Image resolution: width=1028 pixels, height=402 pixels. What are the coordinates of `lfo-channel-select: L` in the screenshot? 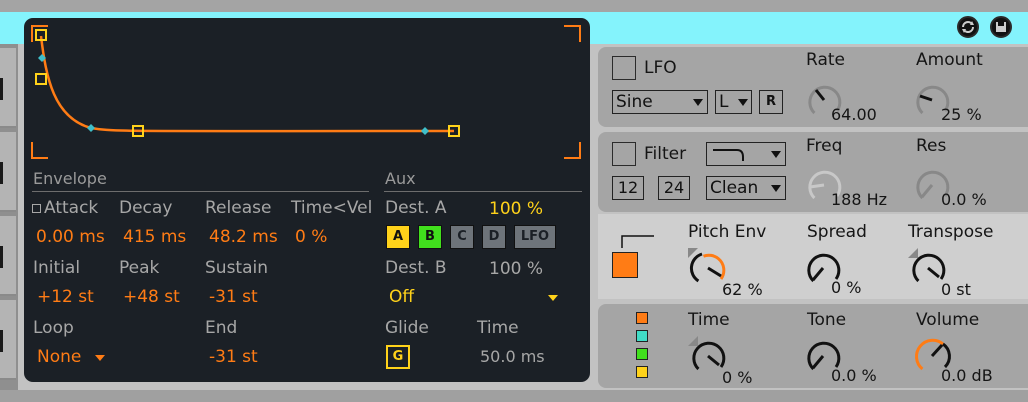 It's located at (733, 102).